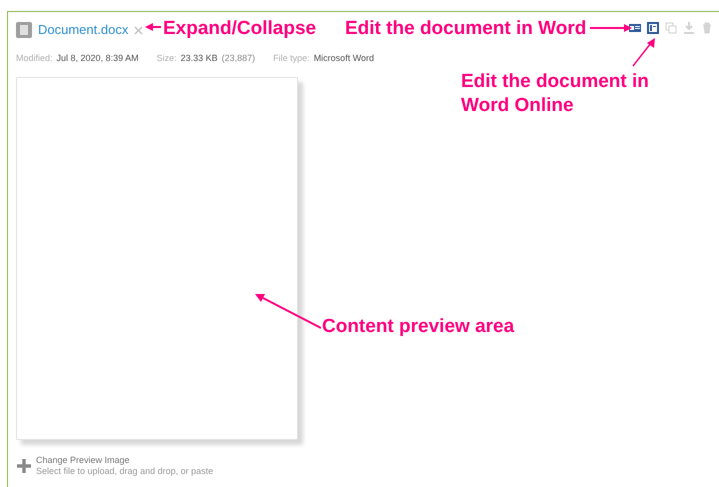  Describe the element at coordinates (34, 58) in the screenshot. I see `meta-label: Modified:` at that location.